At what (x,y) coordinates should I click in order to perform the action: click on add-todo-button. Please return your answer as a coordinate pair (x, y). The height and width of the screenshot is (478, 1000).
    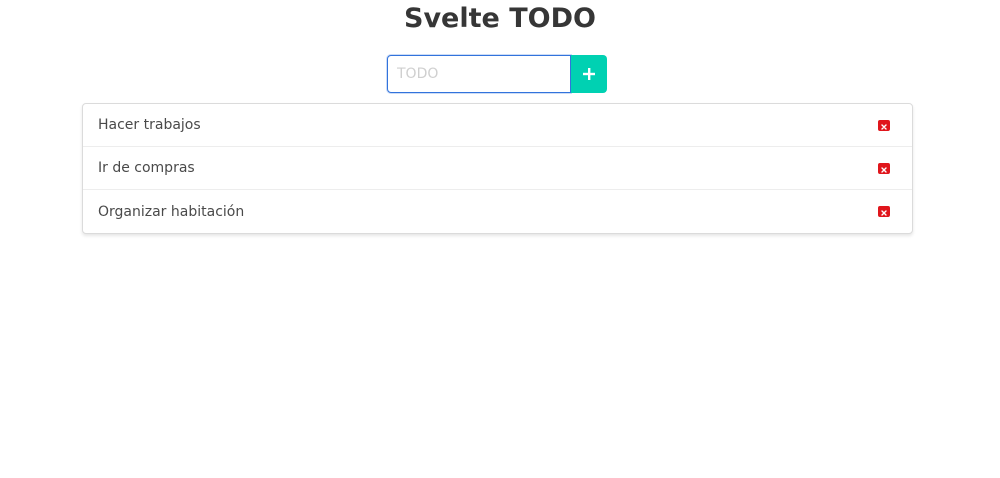
    Looking at the image, I should click on (589, 74).